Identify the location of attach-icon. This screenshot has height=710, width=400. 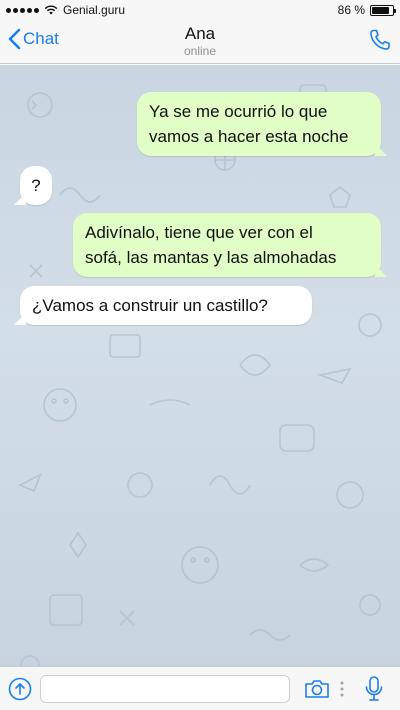
(20, 689).